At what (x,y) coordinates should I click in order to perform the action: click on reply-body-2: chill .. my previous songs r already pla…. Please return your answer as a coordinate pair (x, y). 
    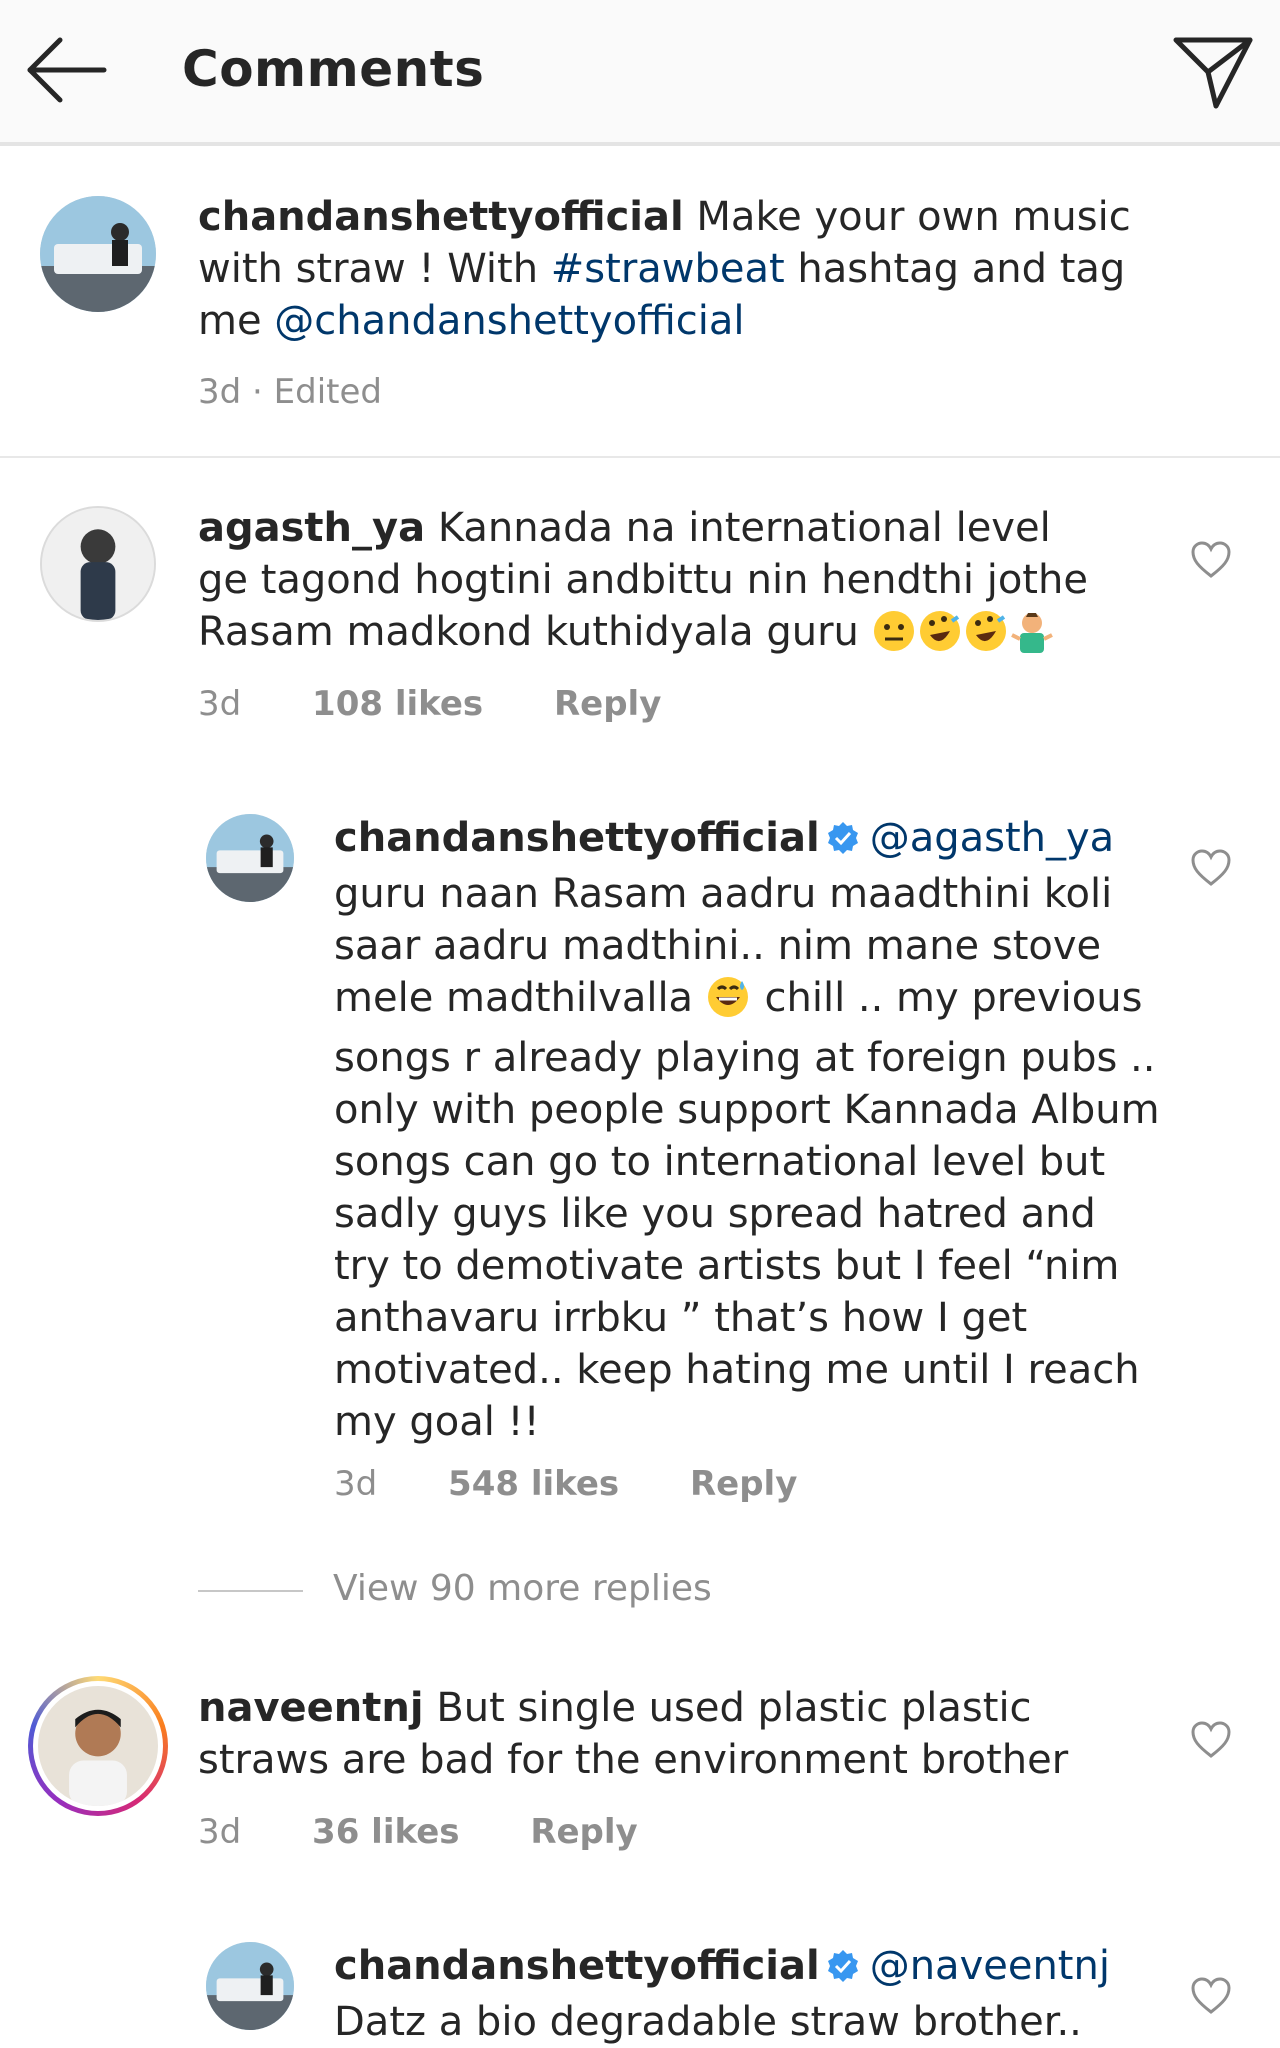
    Looking at the image, I should click on (747, 1210).